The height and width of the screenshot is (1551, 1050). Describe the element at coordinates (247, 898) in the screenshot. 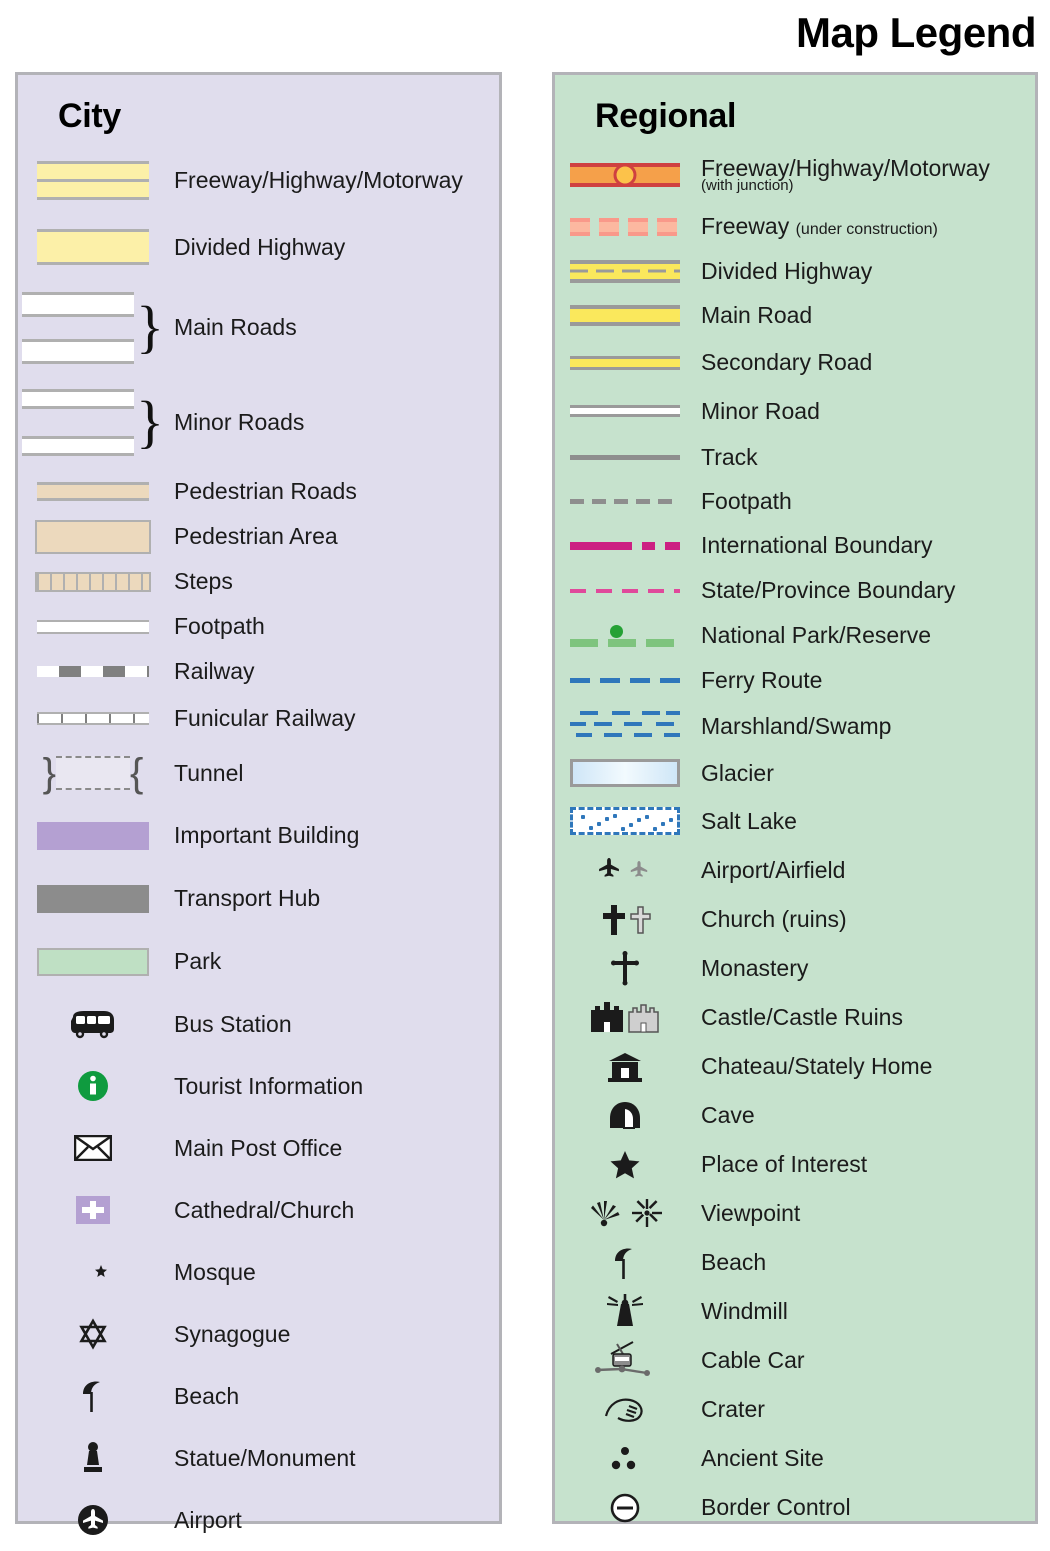

I see `legend-label: Transport Hub` at that location.